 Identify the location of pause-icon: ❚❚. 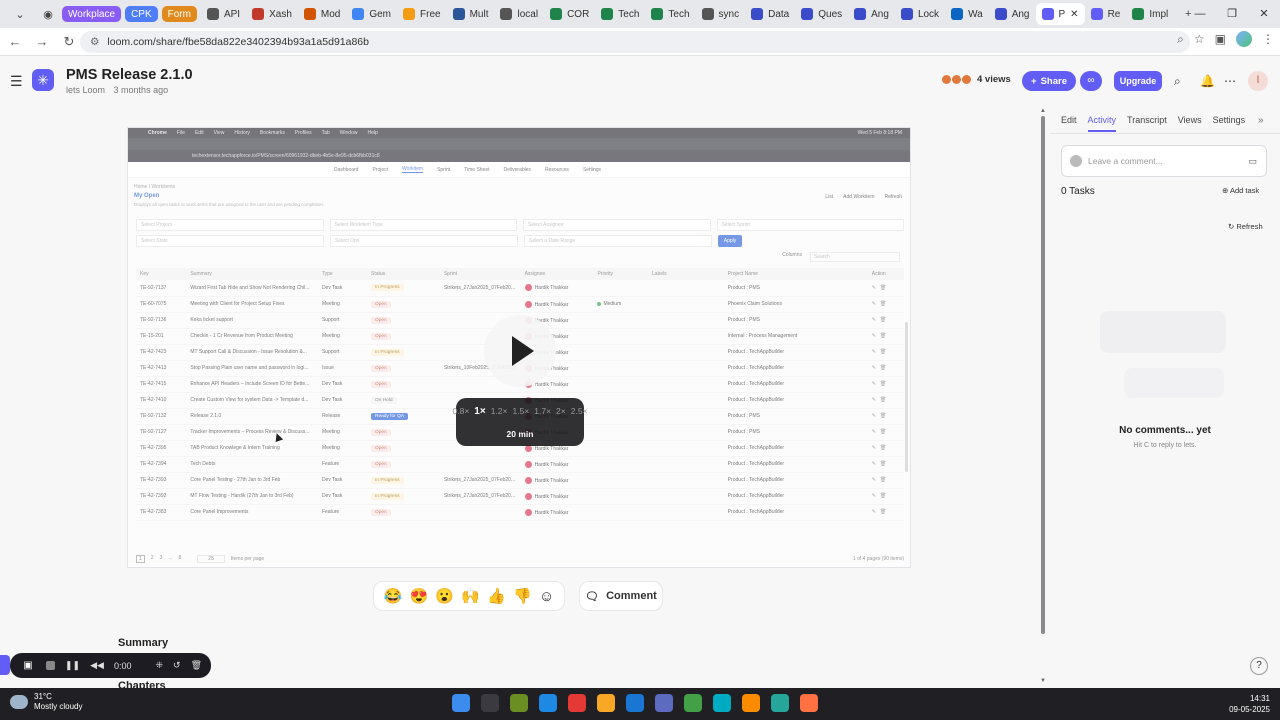
(72, 665).